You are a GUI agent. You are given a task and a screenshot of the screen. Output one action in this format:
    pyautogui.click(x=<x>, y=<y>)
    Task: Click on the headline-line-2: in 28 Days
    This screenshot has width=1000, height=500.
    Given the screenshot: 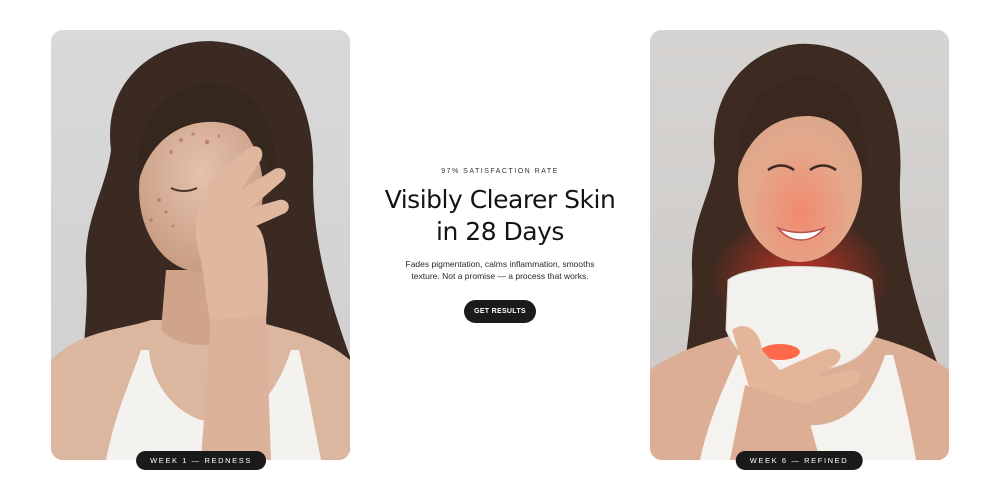 What is the action you would take?
    pyautogui.click(x=500, y=231)
    